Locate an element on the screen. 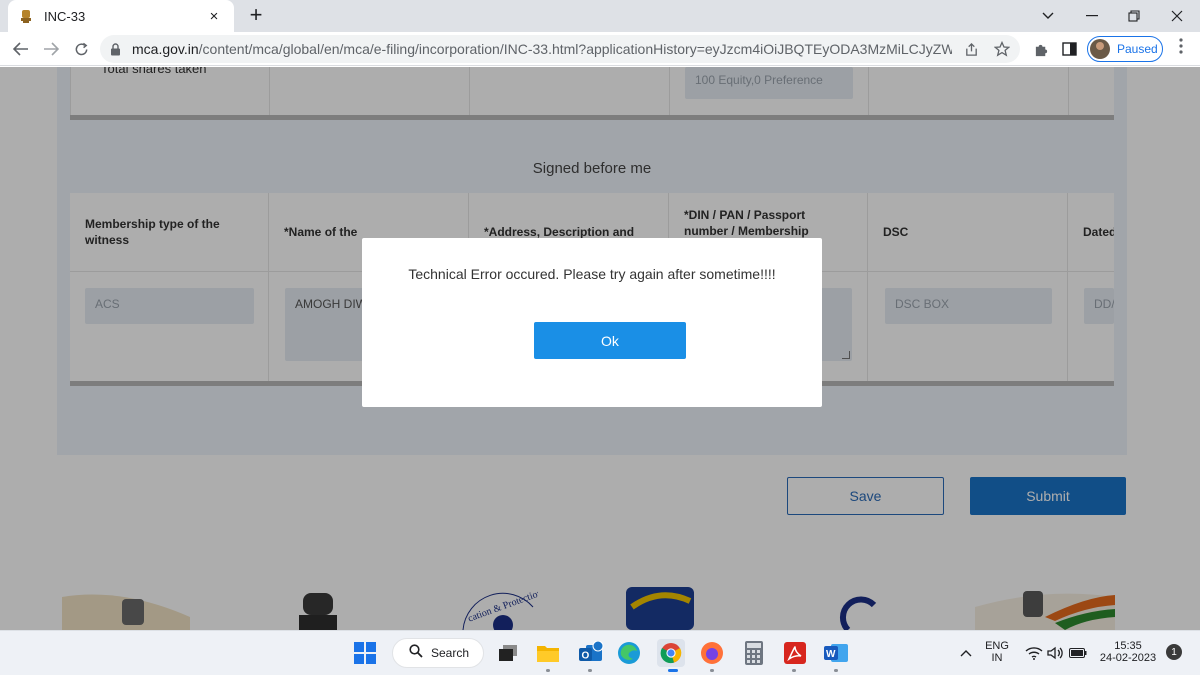 This screenshot has height=675, width=1200. clock-time: 15:35 is located at coordinates (1128, 646).